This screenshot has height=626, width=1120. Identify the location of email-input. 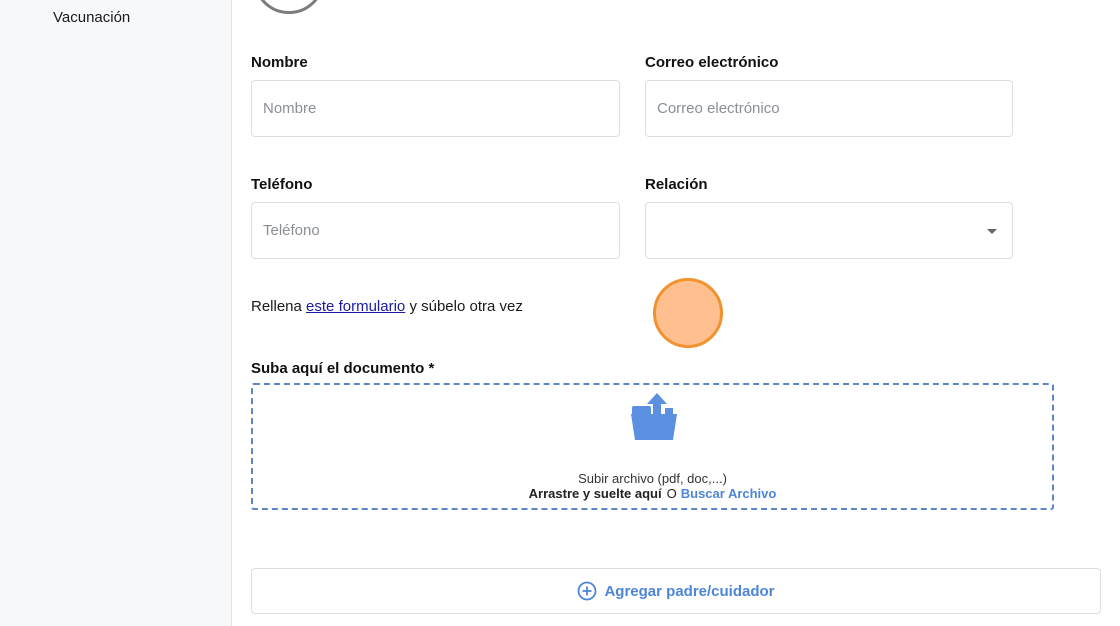
(829, 108).